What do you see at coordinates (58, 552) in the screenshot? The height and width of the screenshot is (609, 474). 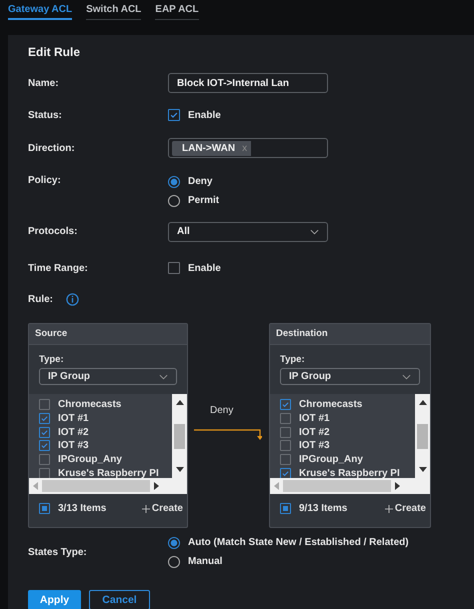 I see `field-label: States Type:` at bounding box center [58, 552].